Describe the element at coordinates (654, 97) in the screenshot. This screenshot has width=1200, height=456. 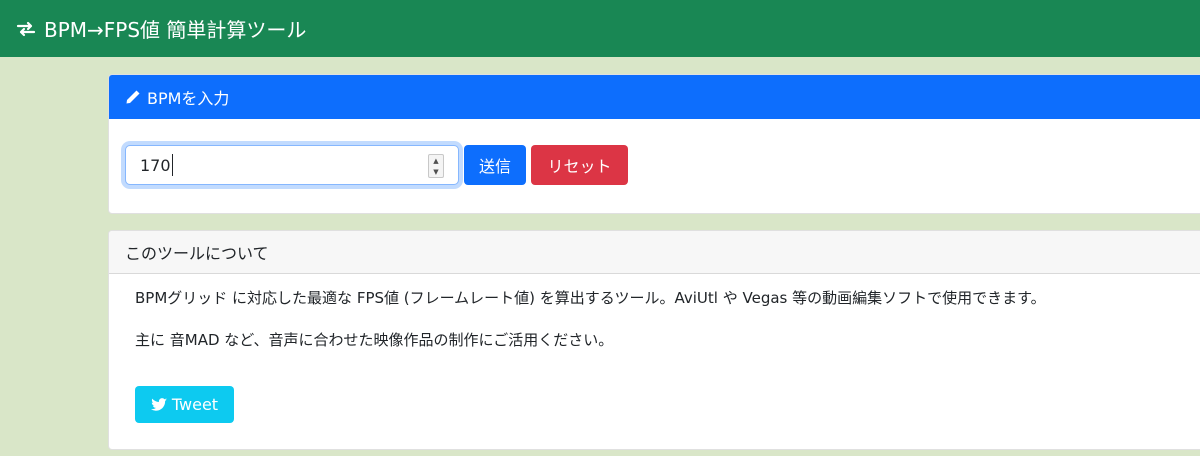
I see `bpm-input-header: BPMを入力` at that location.